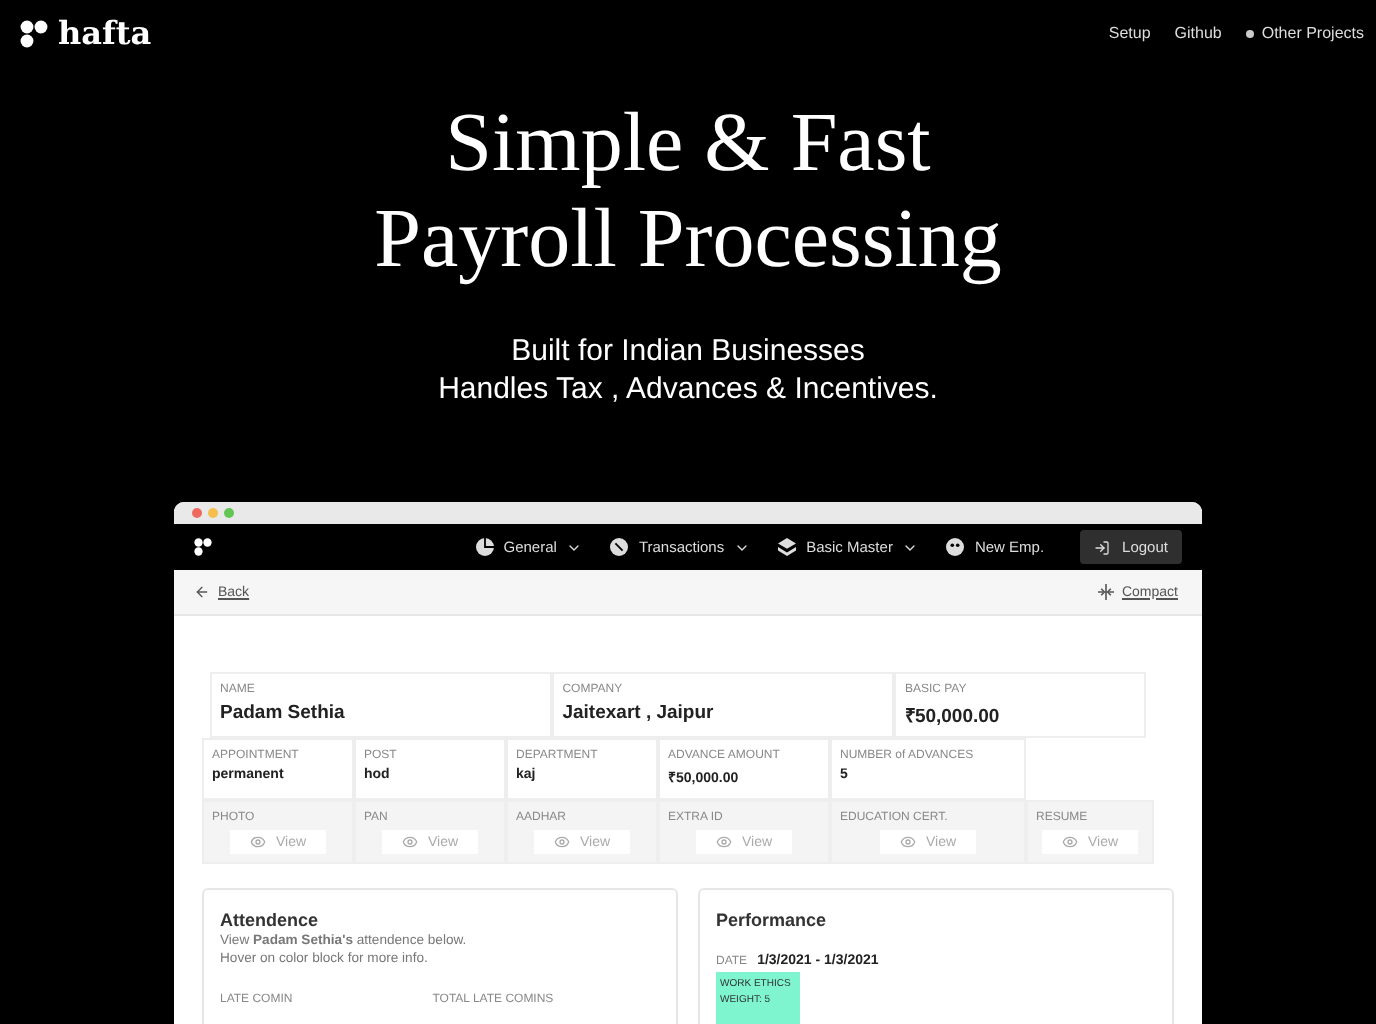  Describe the element at coordinates (202, 592) in the screenshot. I see `arrow-left-icon` at that location.